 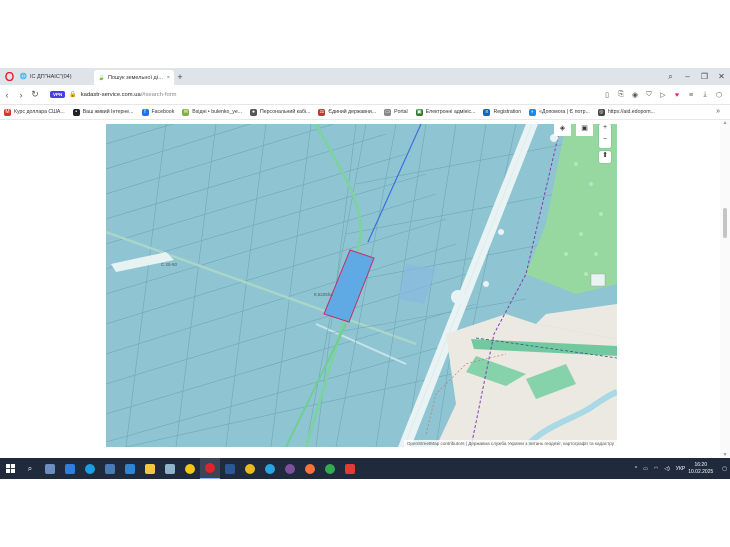 What do you see at coordinates (150, 468) in the screenshot?
I see `folder-icon` at bounding box center [150, 468].